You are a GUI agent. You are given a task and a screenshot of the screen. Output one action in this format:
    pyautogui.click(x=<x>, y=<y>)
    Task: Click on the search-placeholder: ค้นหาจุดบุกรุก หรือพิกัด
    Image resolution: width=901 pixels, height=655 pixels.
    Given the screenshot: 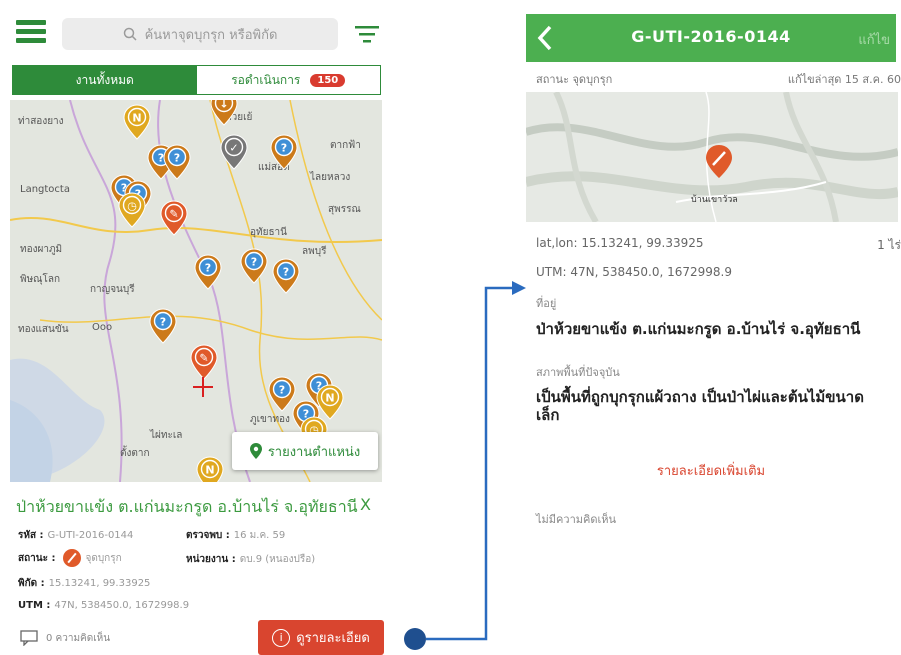 What is the action you would take?
    pyautogui.click(x=211, y=35)
    